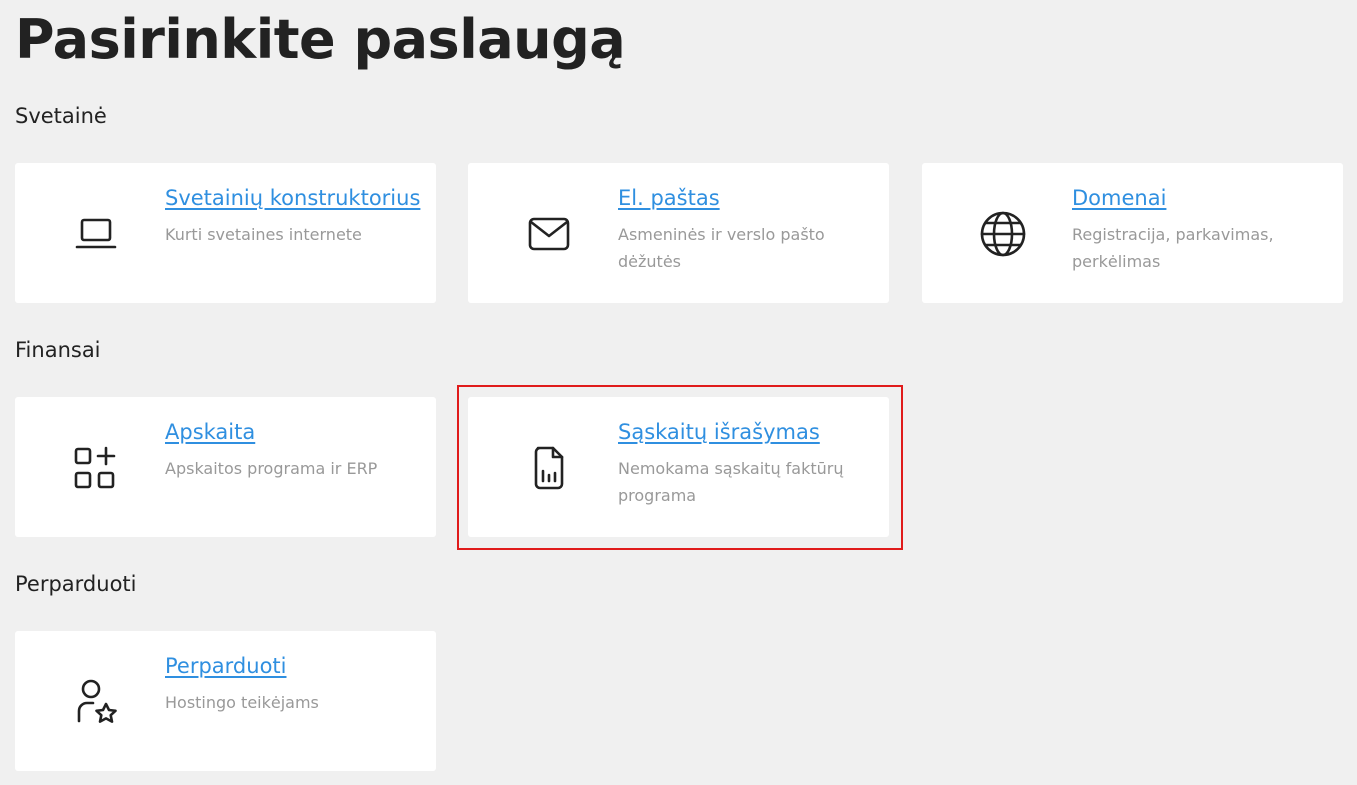 This screenshot has width=1357, height=785. What do you see at coordinates (731, 482) in the screenshot?
I see `card-description: Nemokama sąskaitų faktūrų programa` at bounding box center [731, 482].